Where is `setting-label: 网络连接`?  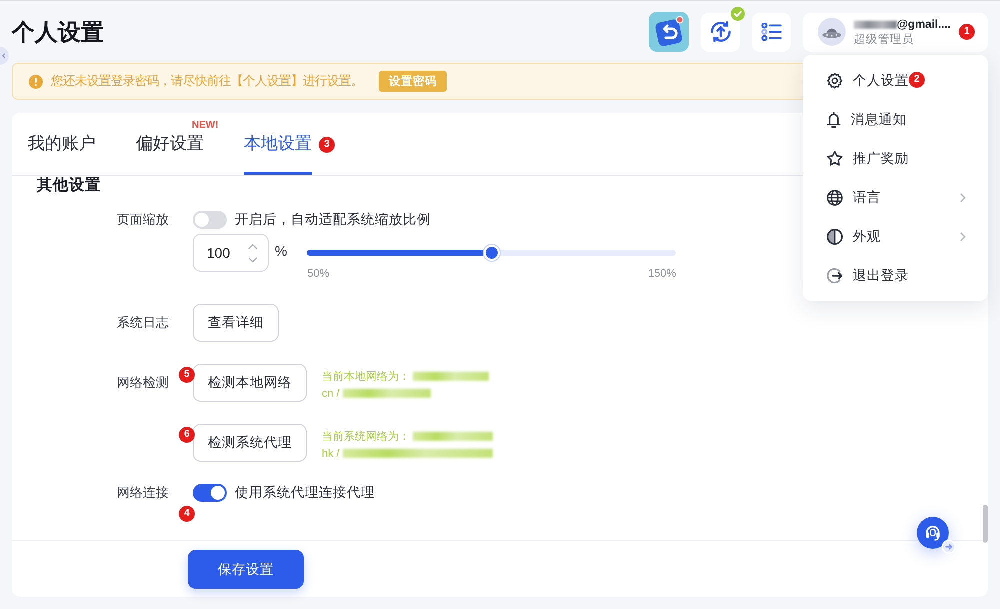
setting-label: 网络连接 is located at coordinates (142, 493).